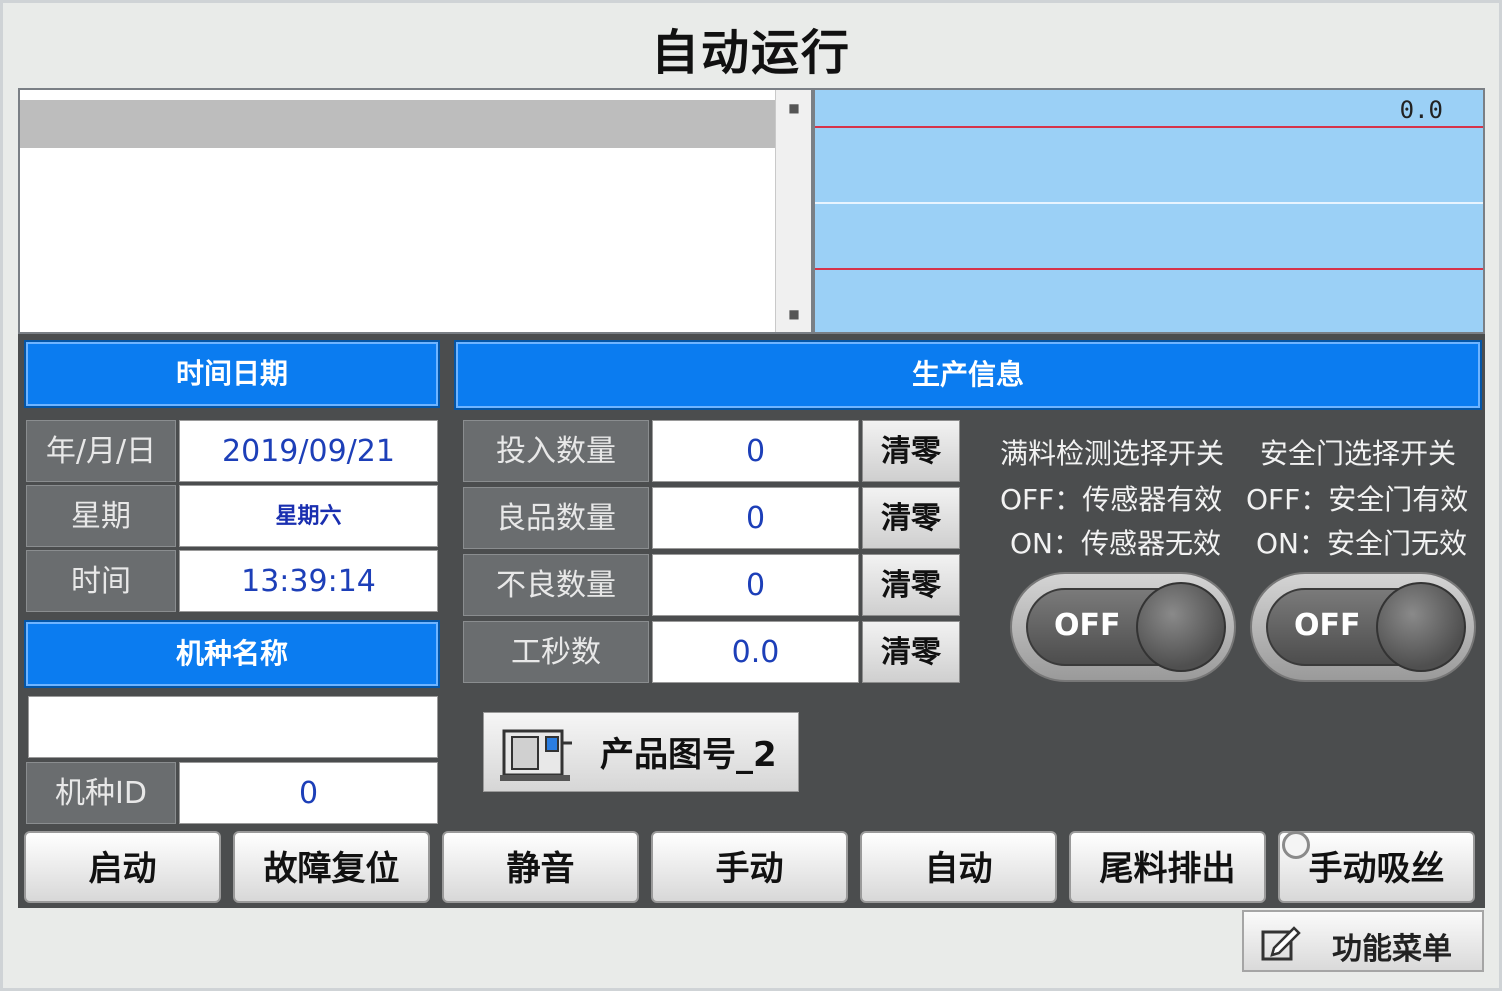  What do you see at coordinates (308, 516) in the screenshot?
I see `weekday-value: 星期六` at bounding box center [308, 516].